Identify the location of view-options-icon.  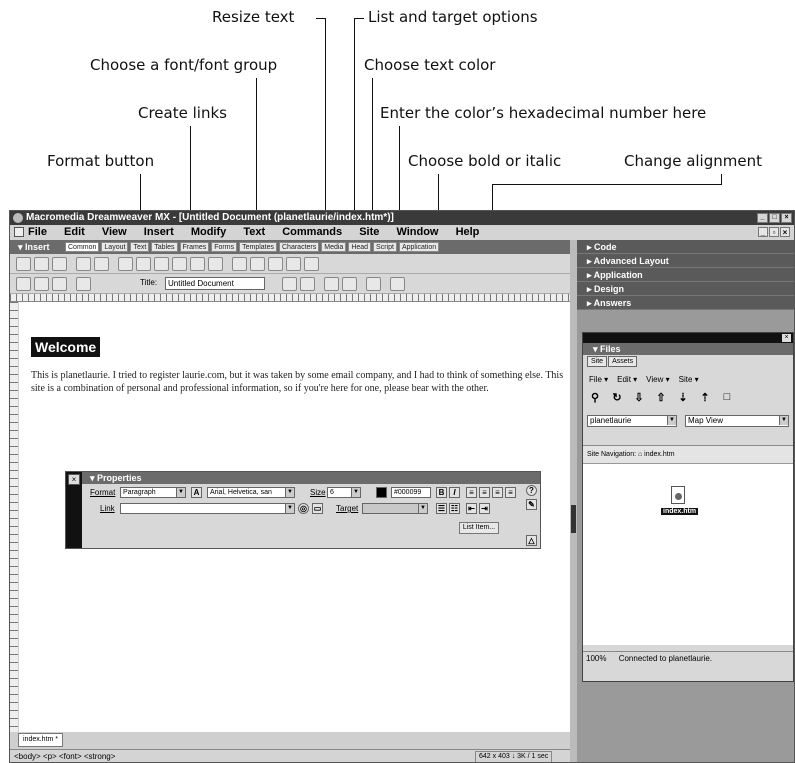
(397, 284).